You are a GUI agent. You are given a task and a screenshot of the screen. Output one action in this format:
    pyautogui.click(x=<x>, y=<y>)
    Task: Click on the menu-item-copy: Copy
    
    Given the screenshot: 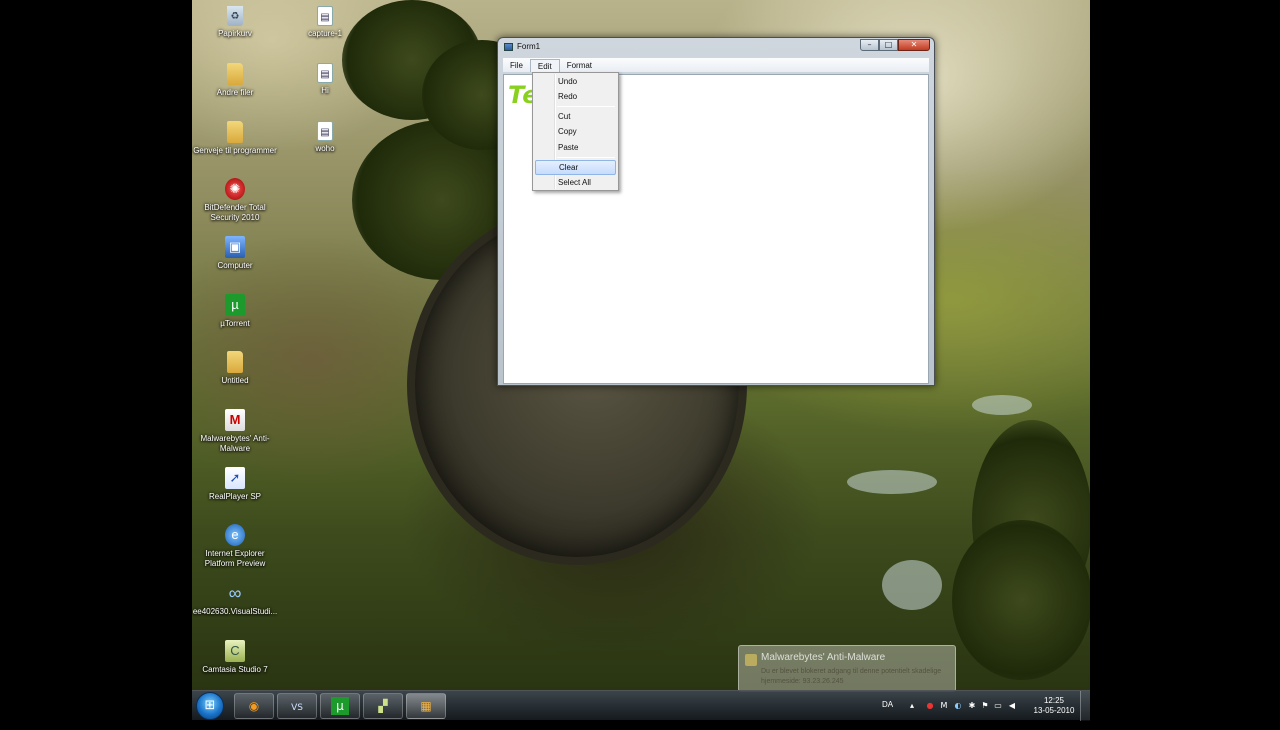 What is the action you would take?
    pyautogui.click(x=575, y=131)
    